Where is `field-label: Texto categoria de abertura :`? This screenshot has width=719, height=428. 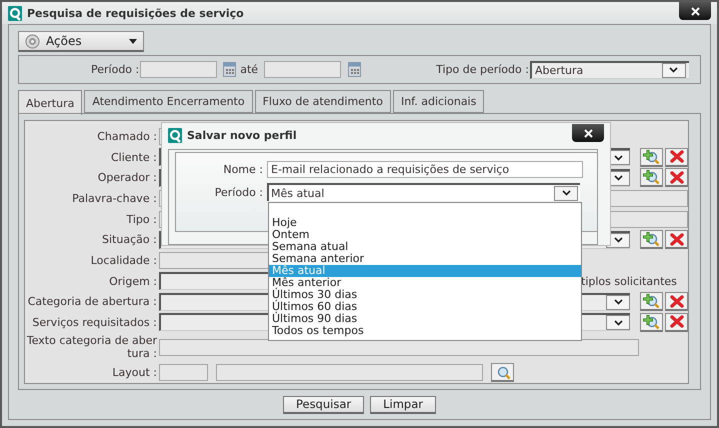 field-label: Texto categoria de abertura : is located at coordinates (91, 347).